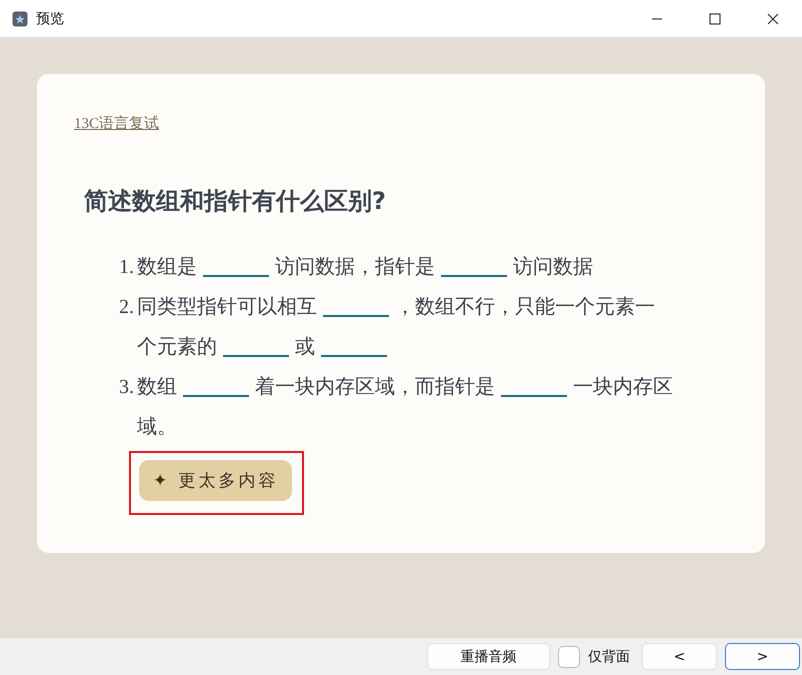  What do you see at coordinates (157, 387) in the screenshot?
I see `item-text: 数组` at bounding box center [157, 387].